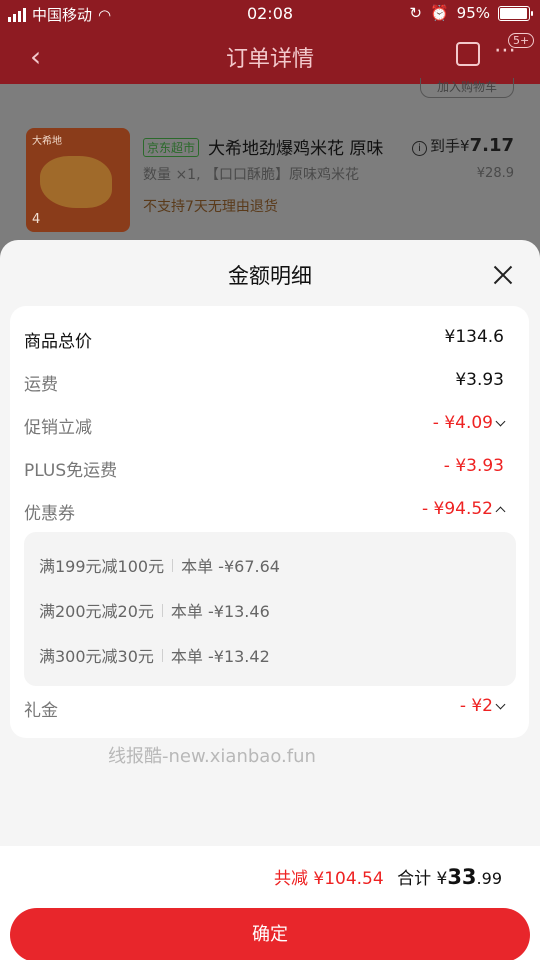  Describe the element at coordinates (251, 175) in the screenshot. I see `product-spec: 数量 ×1, 【口口酥脆】原味鸡米花` at that location.